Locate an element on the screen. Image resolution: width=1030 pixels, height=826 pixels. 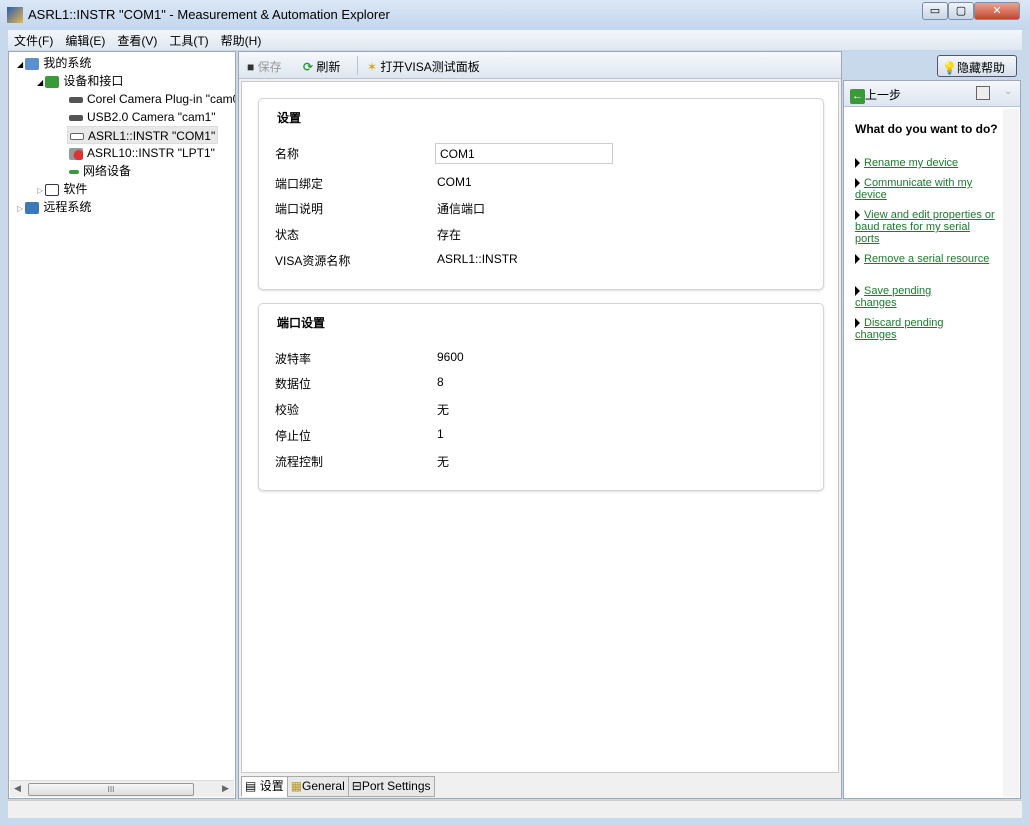
minimize-button: ▭ is located at coordinates (935, 11).